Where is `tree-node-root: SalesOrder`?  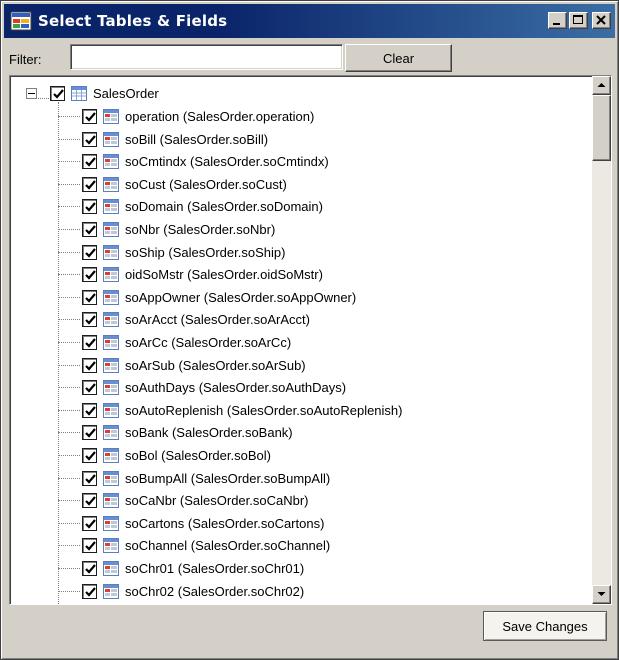 tree-node-root: SalesOrder is located at coordinates (297, 93).